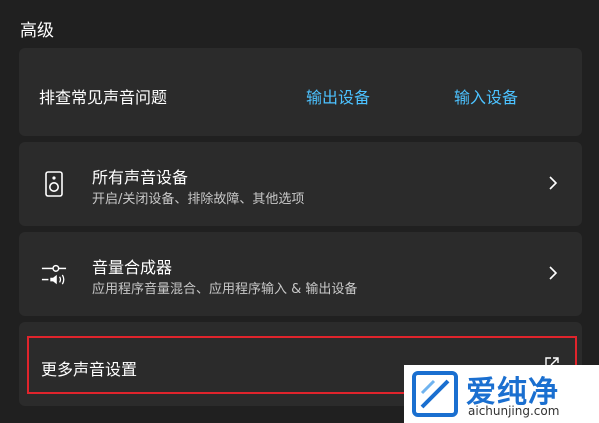  I want to click on troubleshoot-label: 排查常见声音问题, so click(103, 97).